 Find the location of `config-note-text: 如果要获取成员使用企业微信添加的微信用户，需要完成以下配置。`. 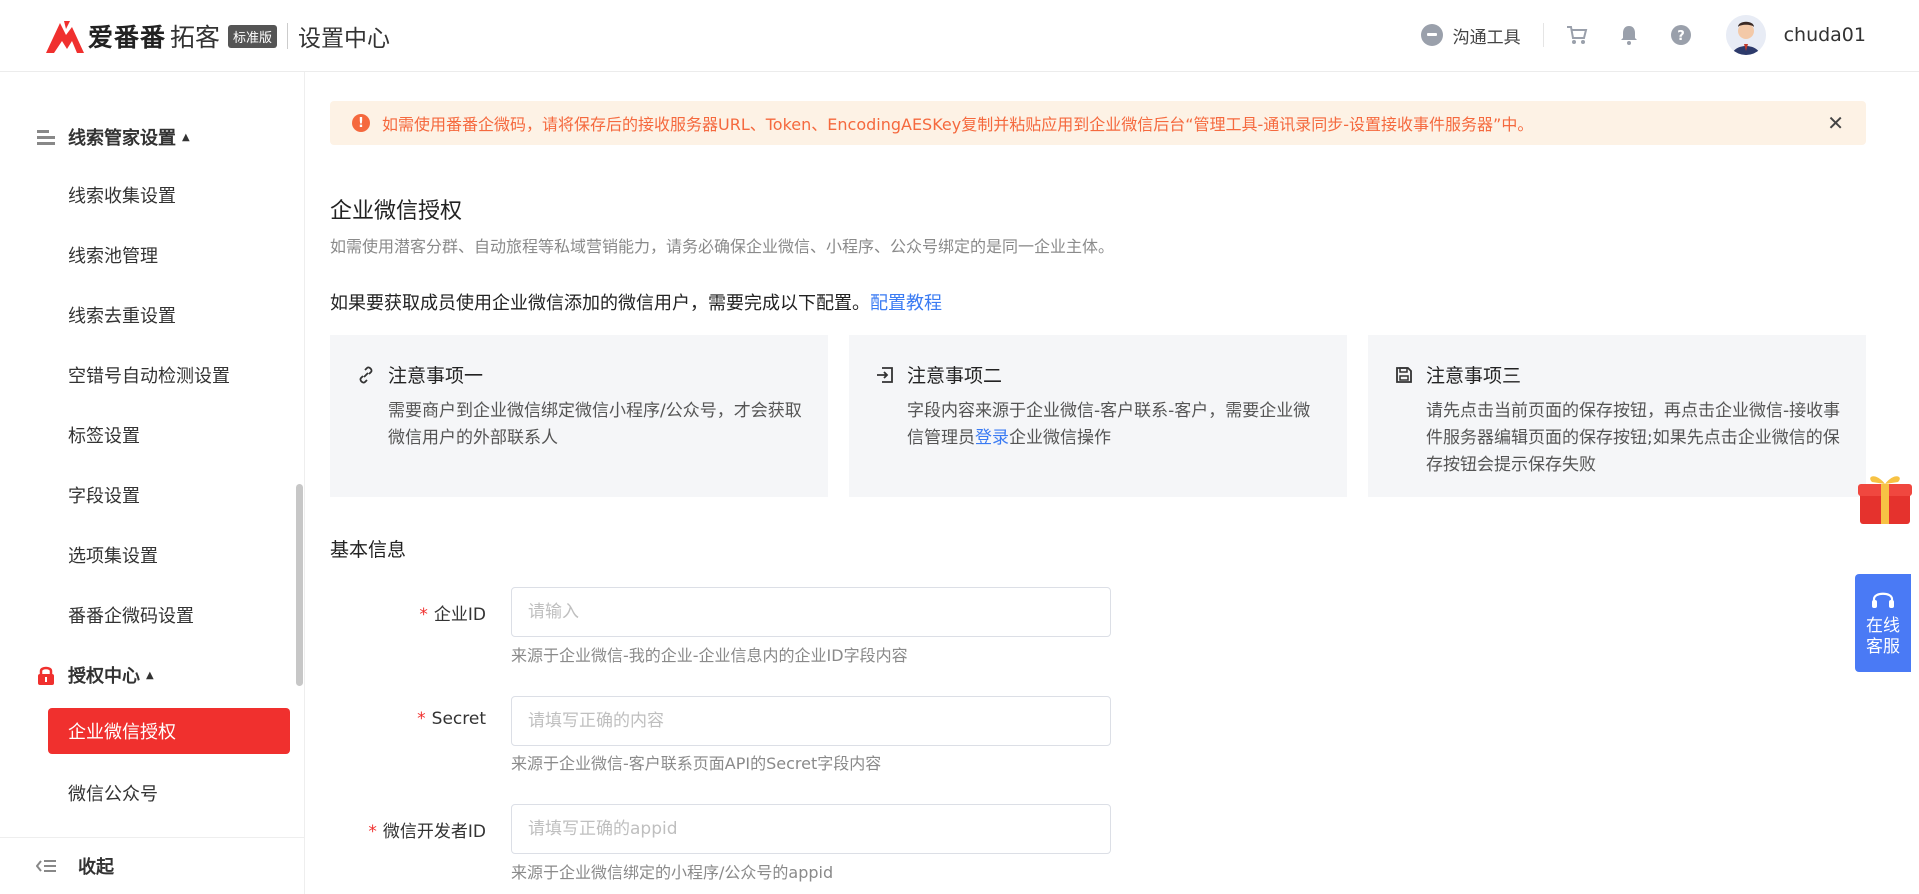

config-note-text: 如果要获取成员使用企业微信添加的微信用户，需要完成以下配置。 is located at coordinates (600, 303).